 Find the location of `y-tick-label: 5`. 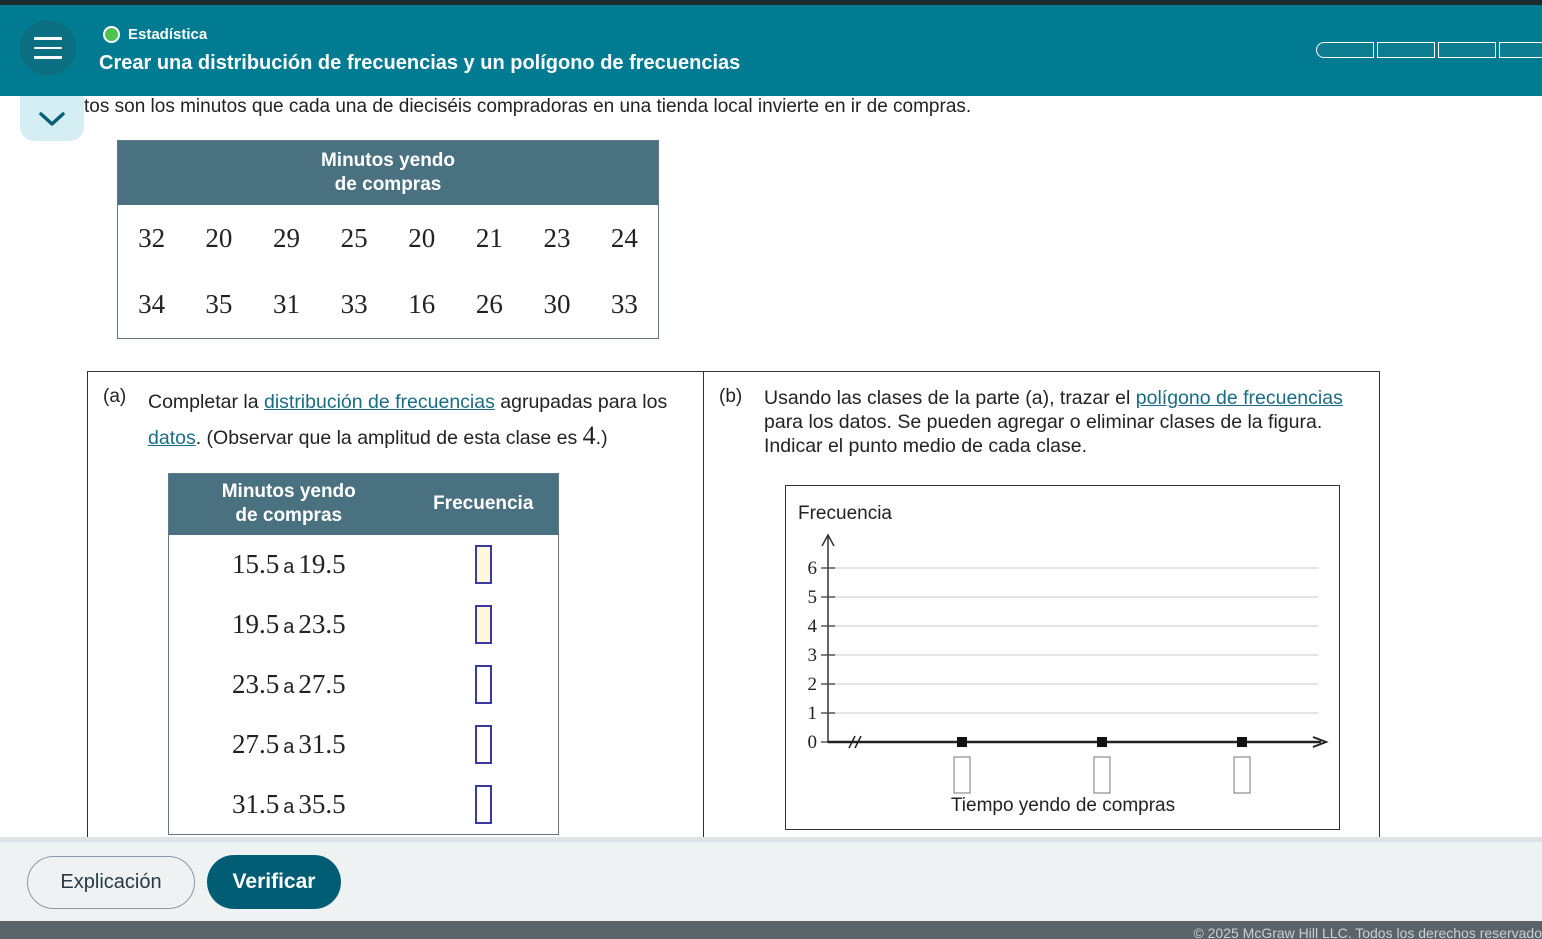

y-tick-label: 5 is located at coordinates (813, 597).